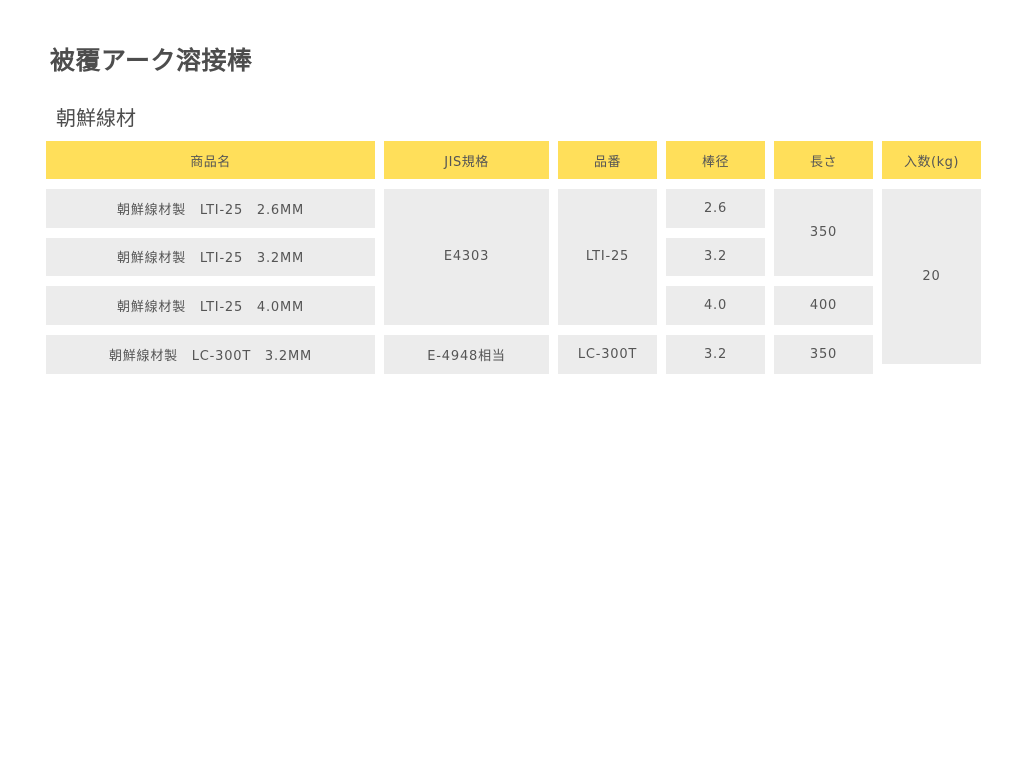  Describe the element at coordinates (466, 354) in the screenshot. I see `jis-cell: E-4948相当` at that location.